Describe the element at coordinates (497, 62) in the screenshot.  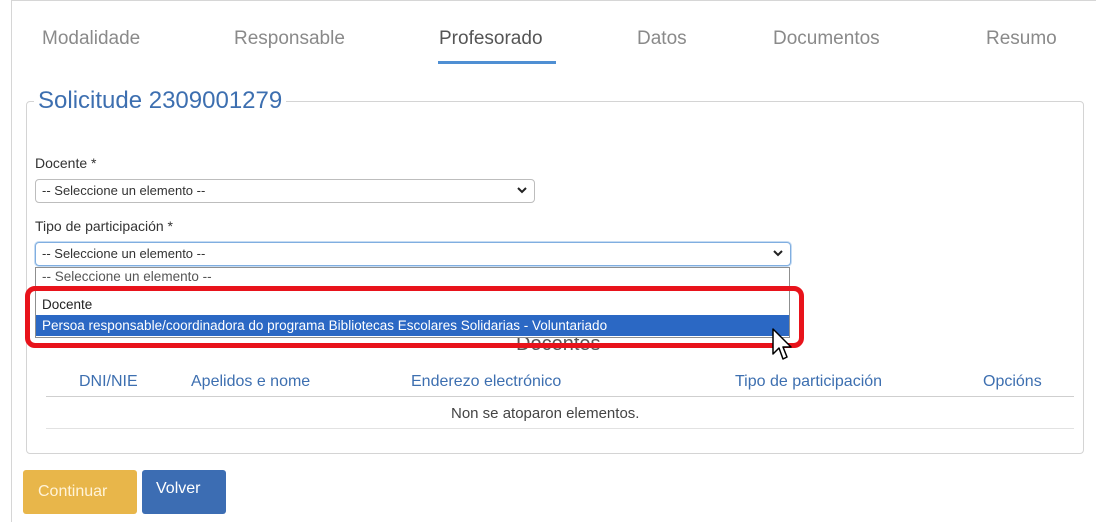
I see `active-tab-underline` at that location.